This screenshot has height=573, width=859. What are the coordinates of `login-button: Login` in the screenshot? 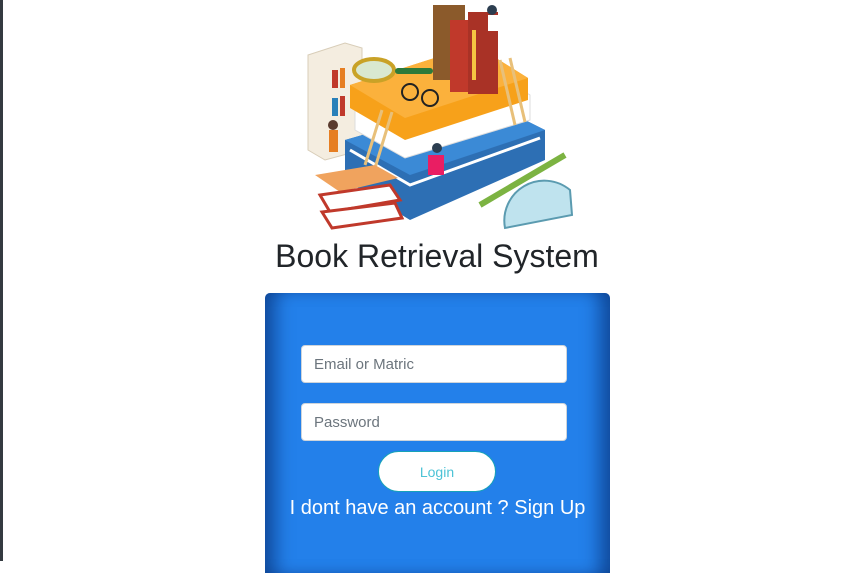 It's located at (437, 471).